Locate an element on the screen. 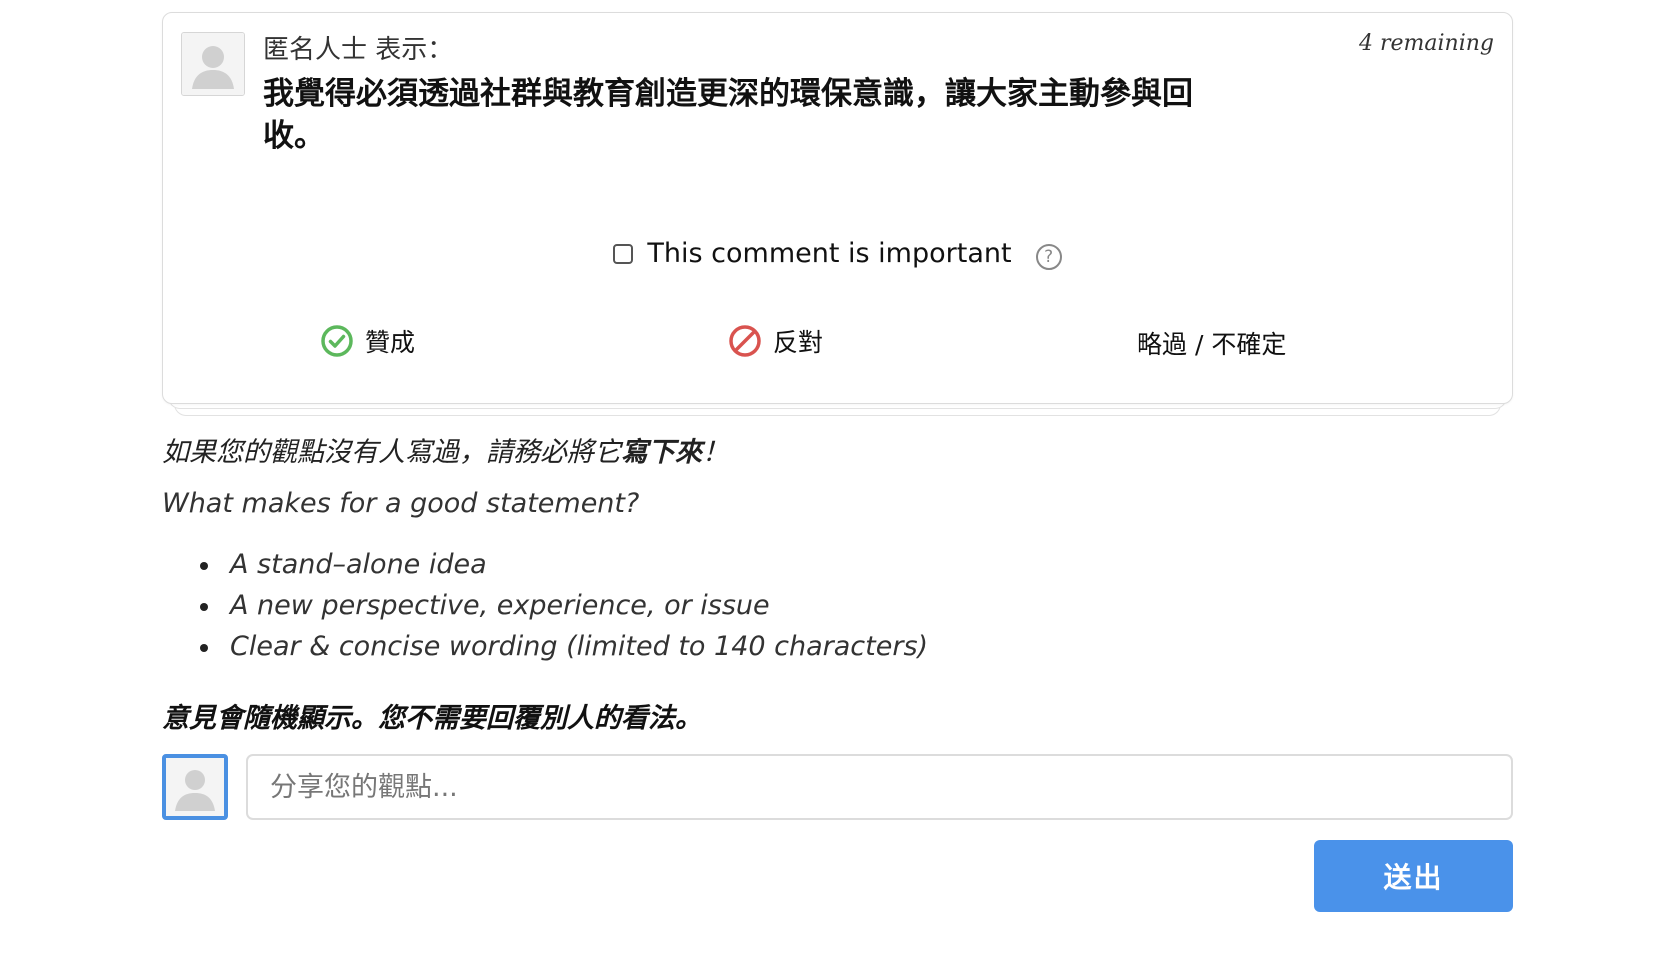 This screenshot has width=1660, height=966. pass-label: 略過 / 不確定 is located at coordinates (1212, 344).